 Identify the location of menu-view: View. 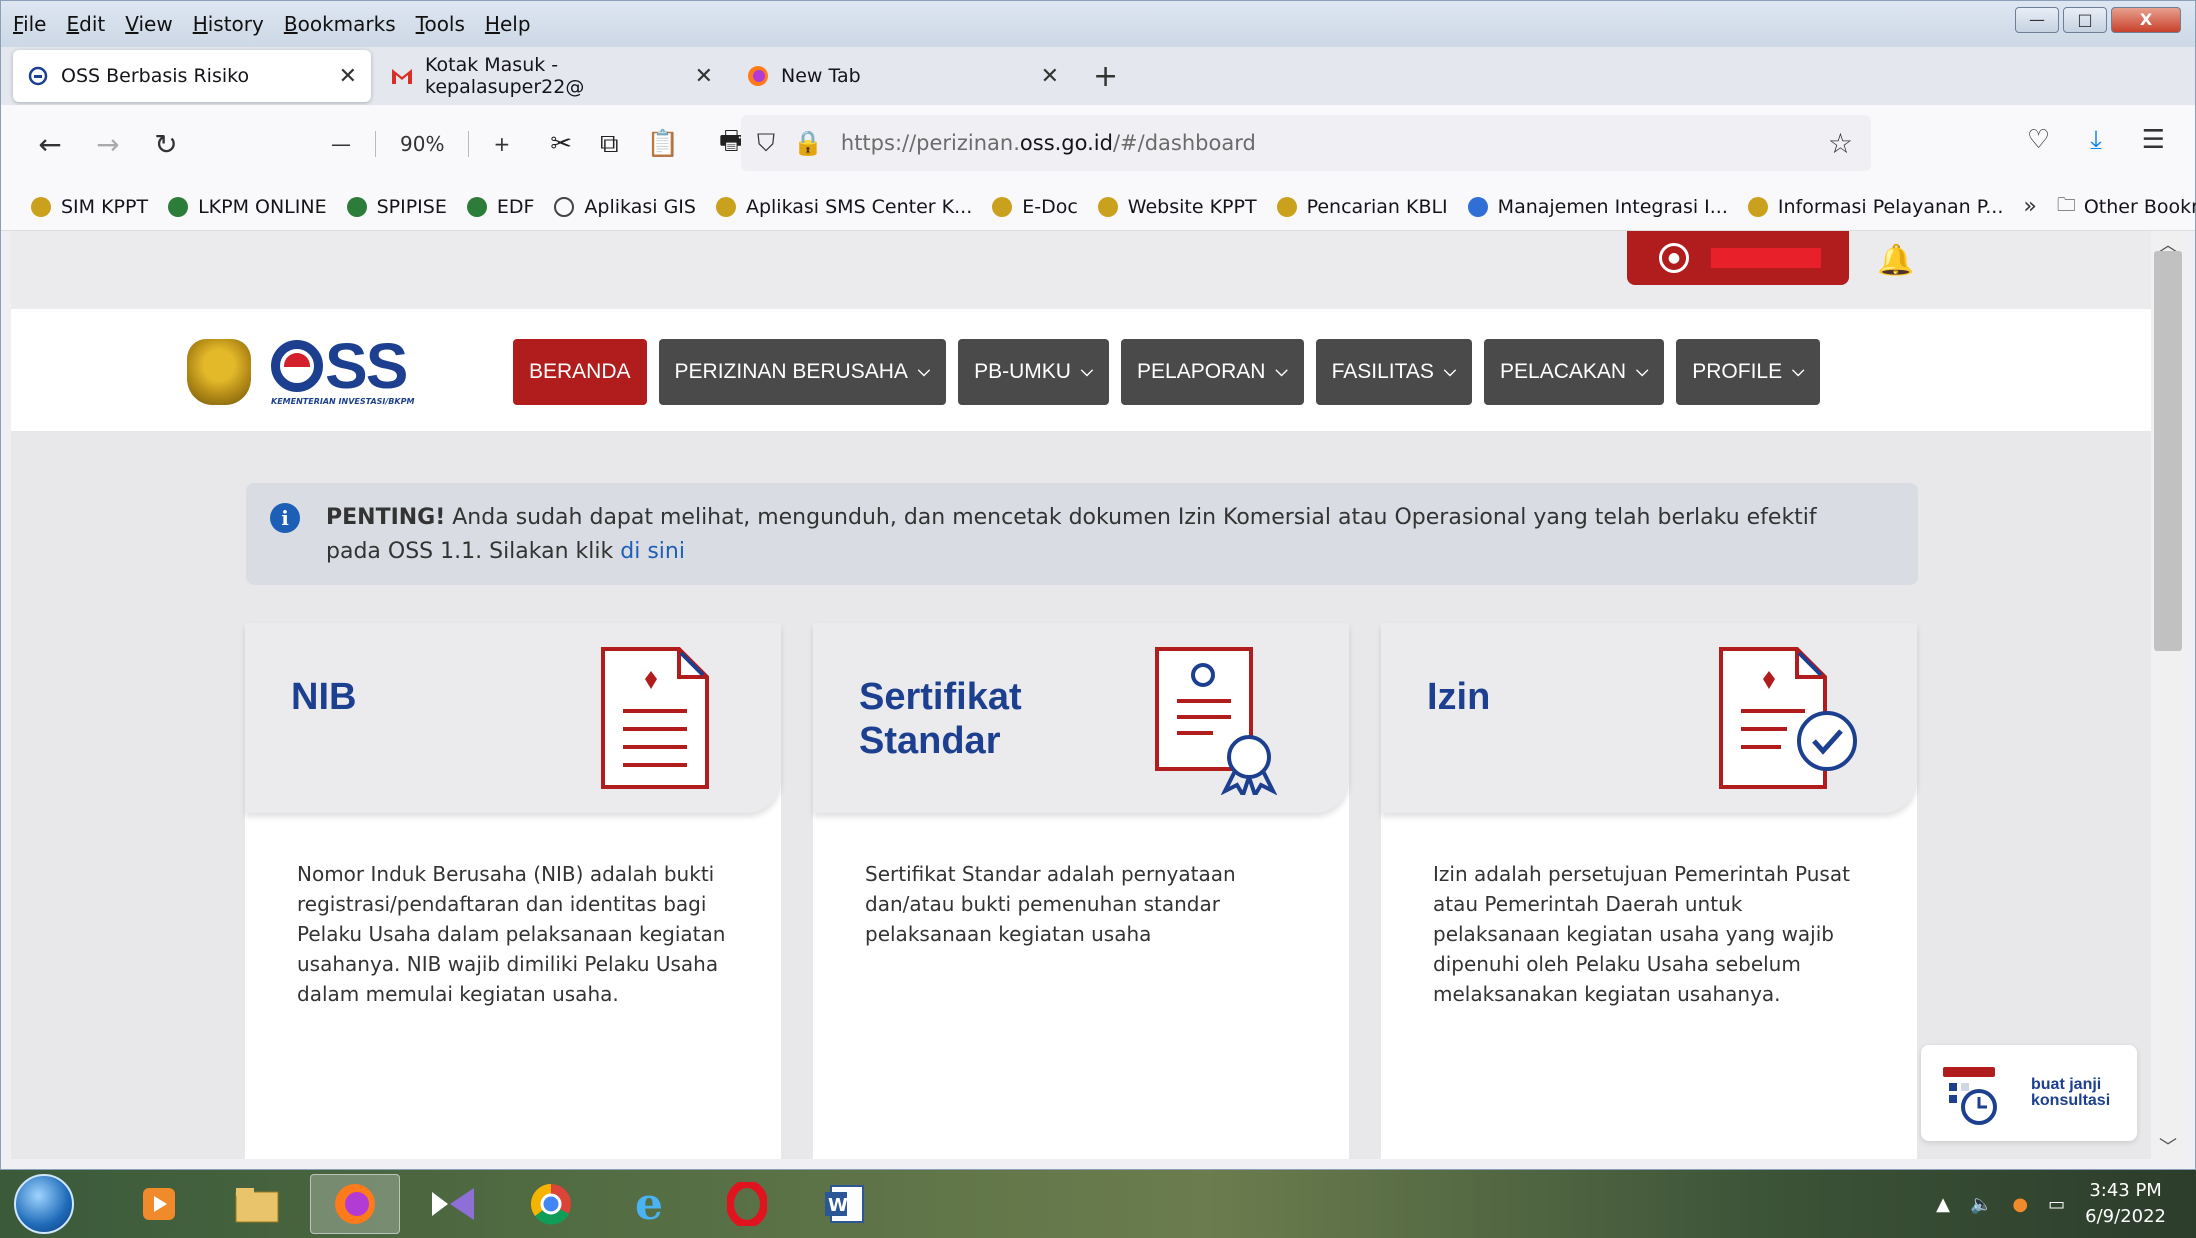
(148, 24).